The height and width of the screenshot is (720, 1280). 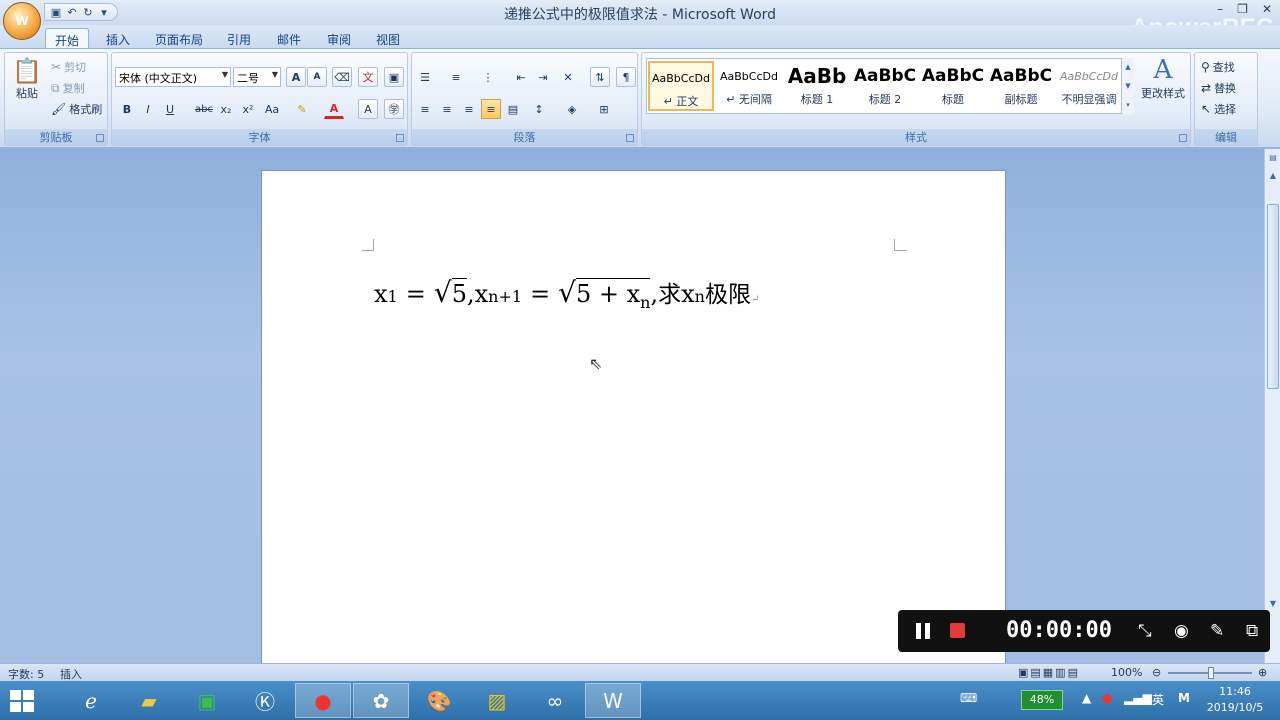 I want to click on borders-icon: ⊞, so click(x=604, y=109).